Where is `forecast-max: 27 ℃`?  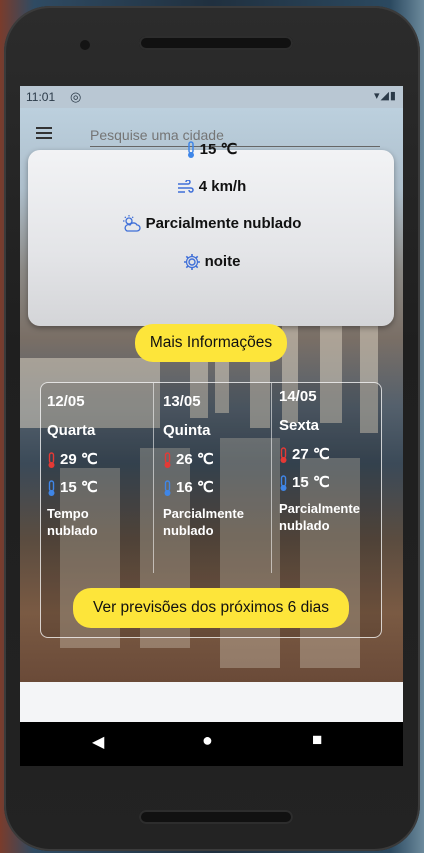
forecast-max: 27 ℃ is located at coordinates (304, 454).